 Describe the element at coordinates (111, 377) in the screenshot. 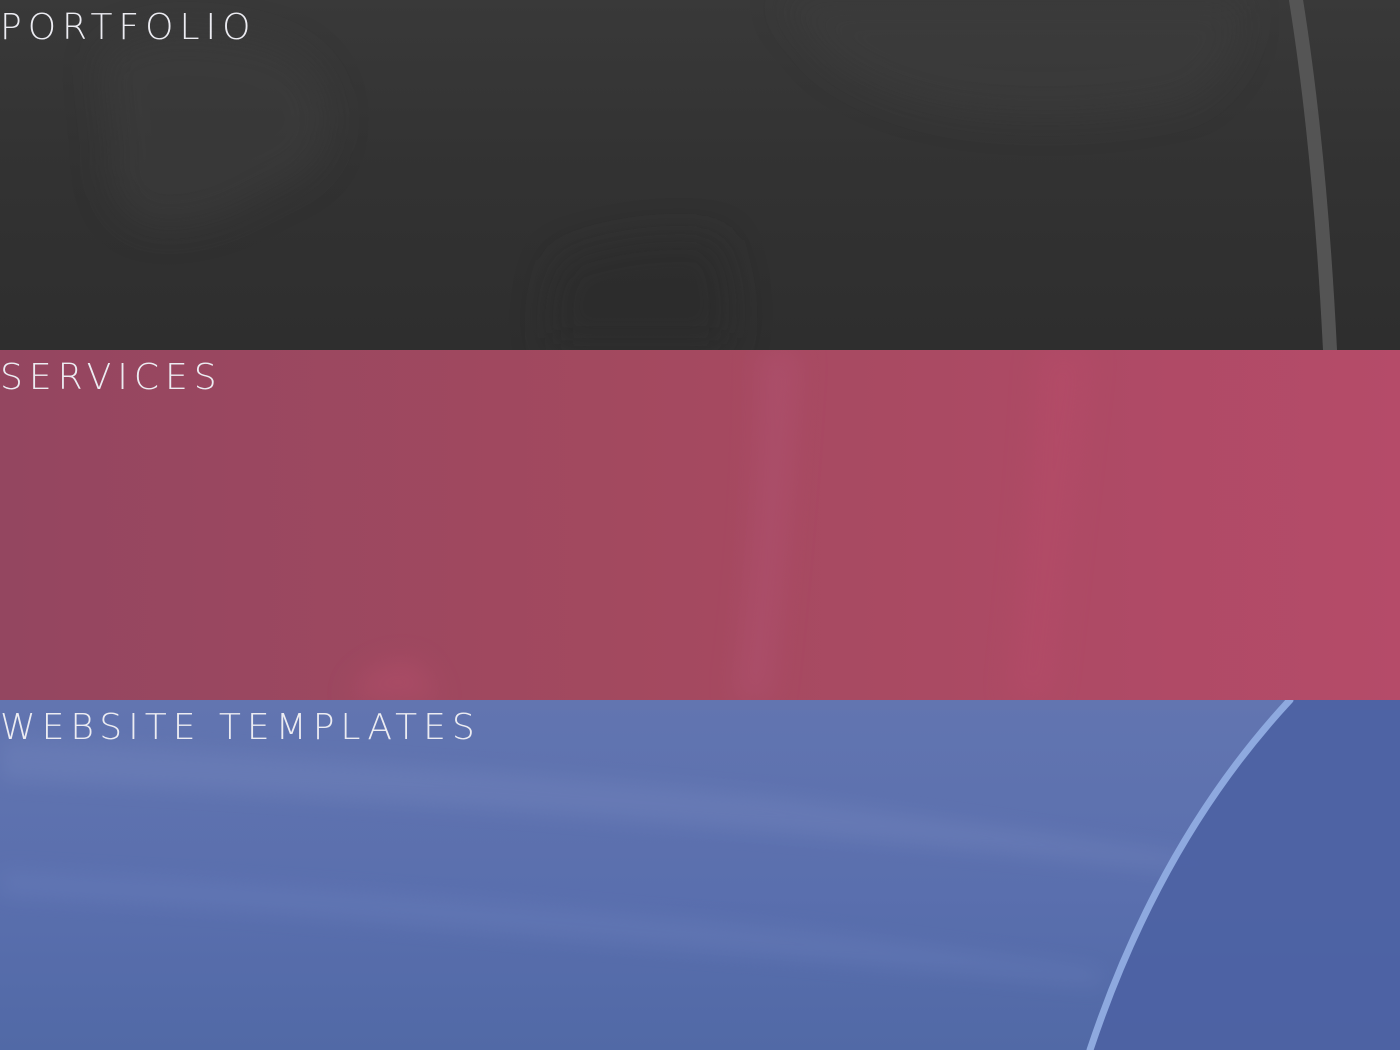

I see `services-label: SERVICES` at that location.